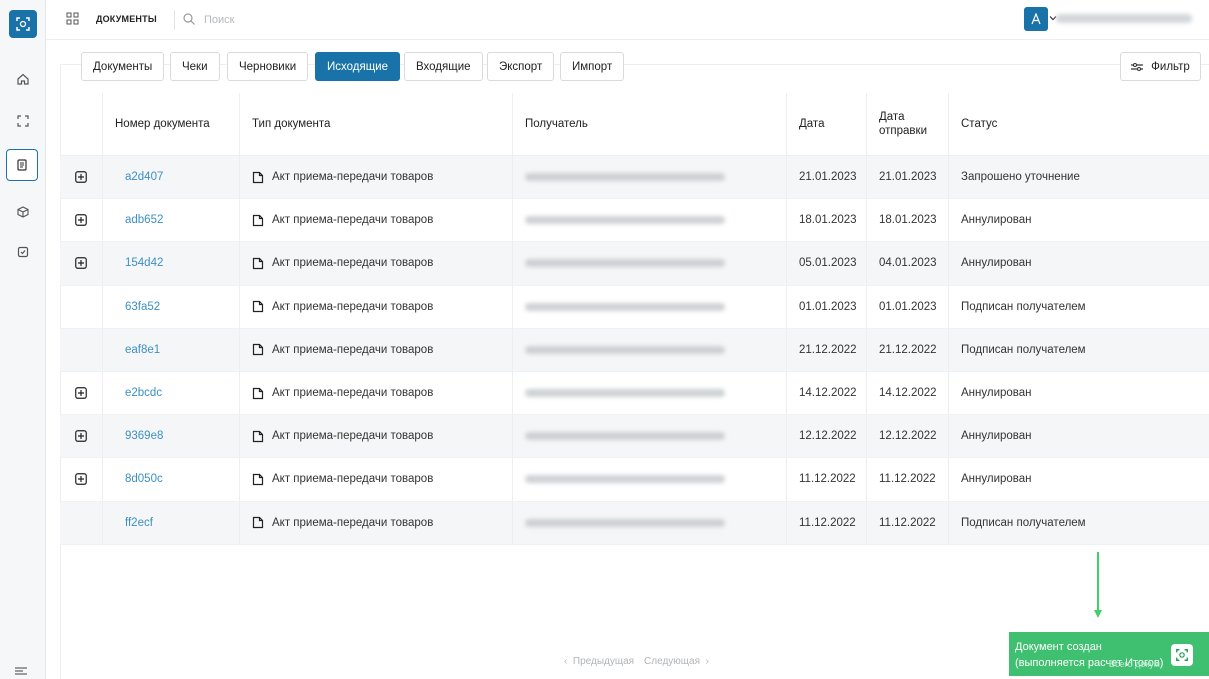 The width and height of the screenshot is (1209, 679). I want to click on sent-date-cell: 14.12.2022, so click(908, 393).